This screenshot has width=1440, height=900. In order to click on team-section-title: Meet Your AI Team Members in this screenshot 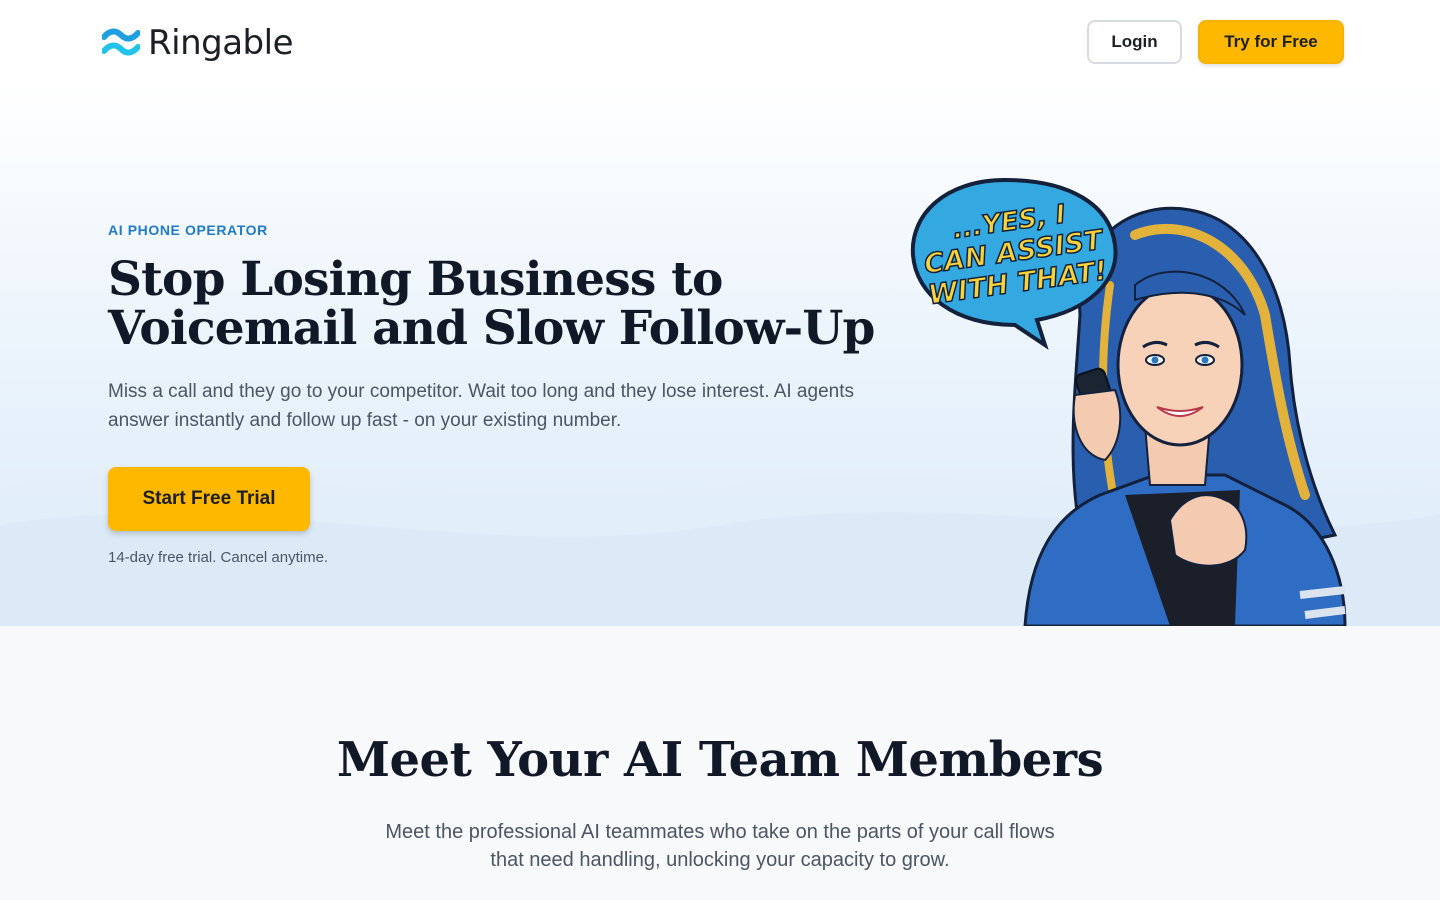, I will do `click(720, 760)`.